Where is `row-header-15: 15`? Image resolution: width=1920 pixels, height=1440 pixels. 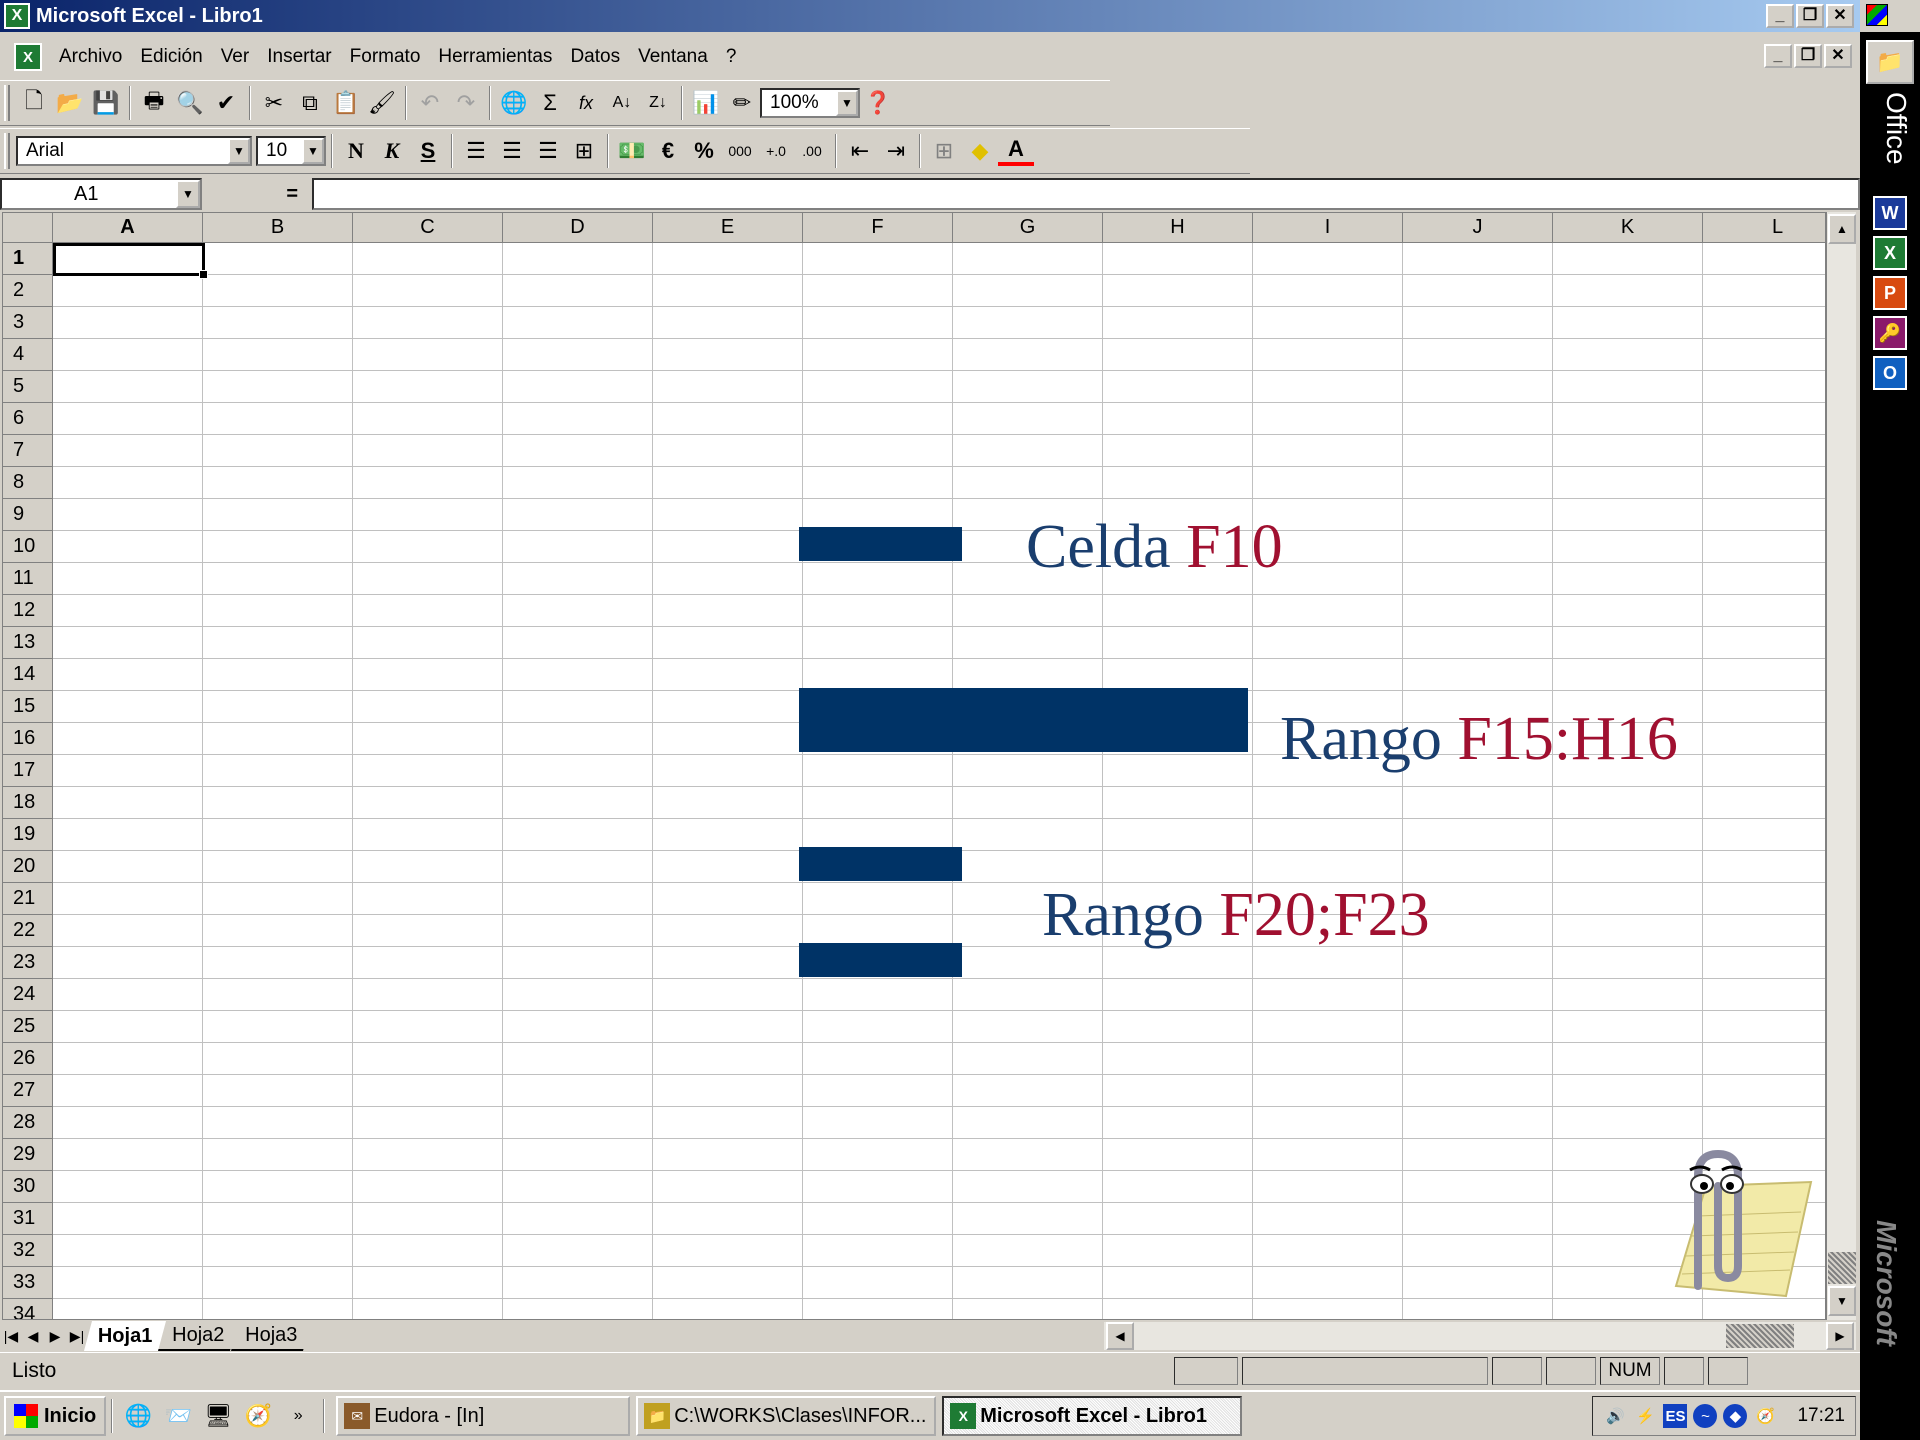 row-header-15: 15 is located at coordinates (28, 707).